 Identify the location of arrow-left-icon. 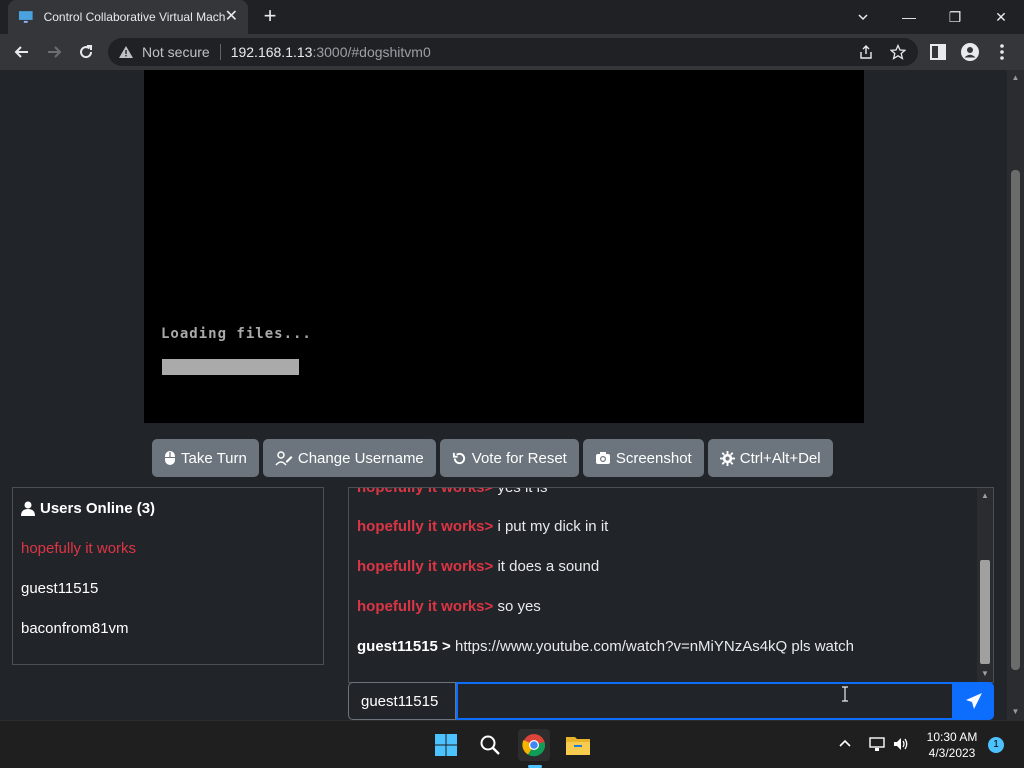
(21, 52).